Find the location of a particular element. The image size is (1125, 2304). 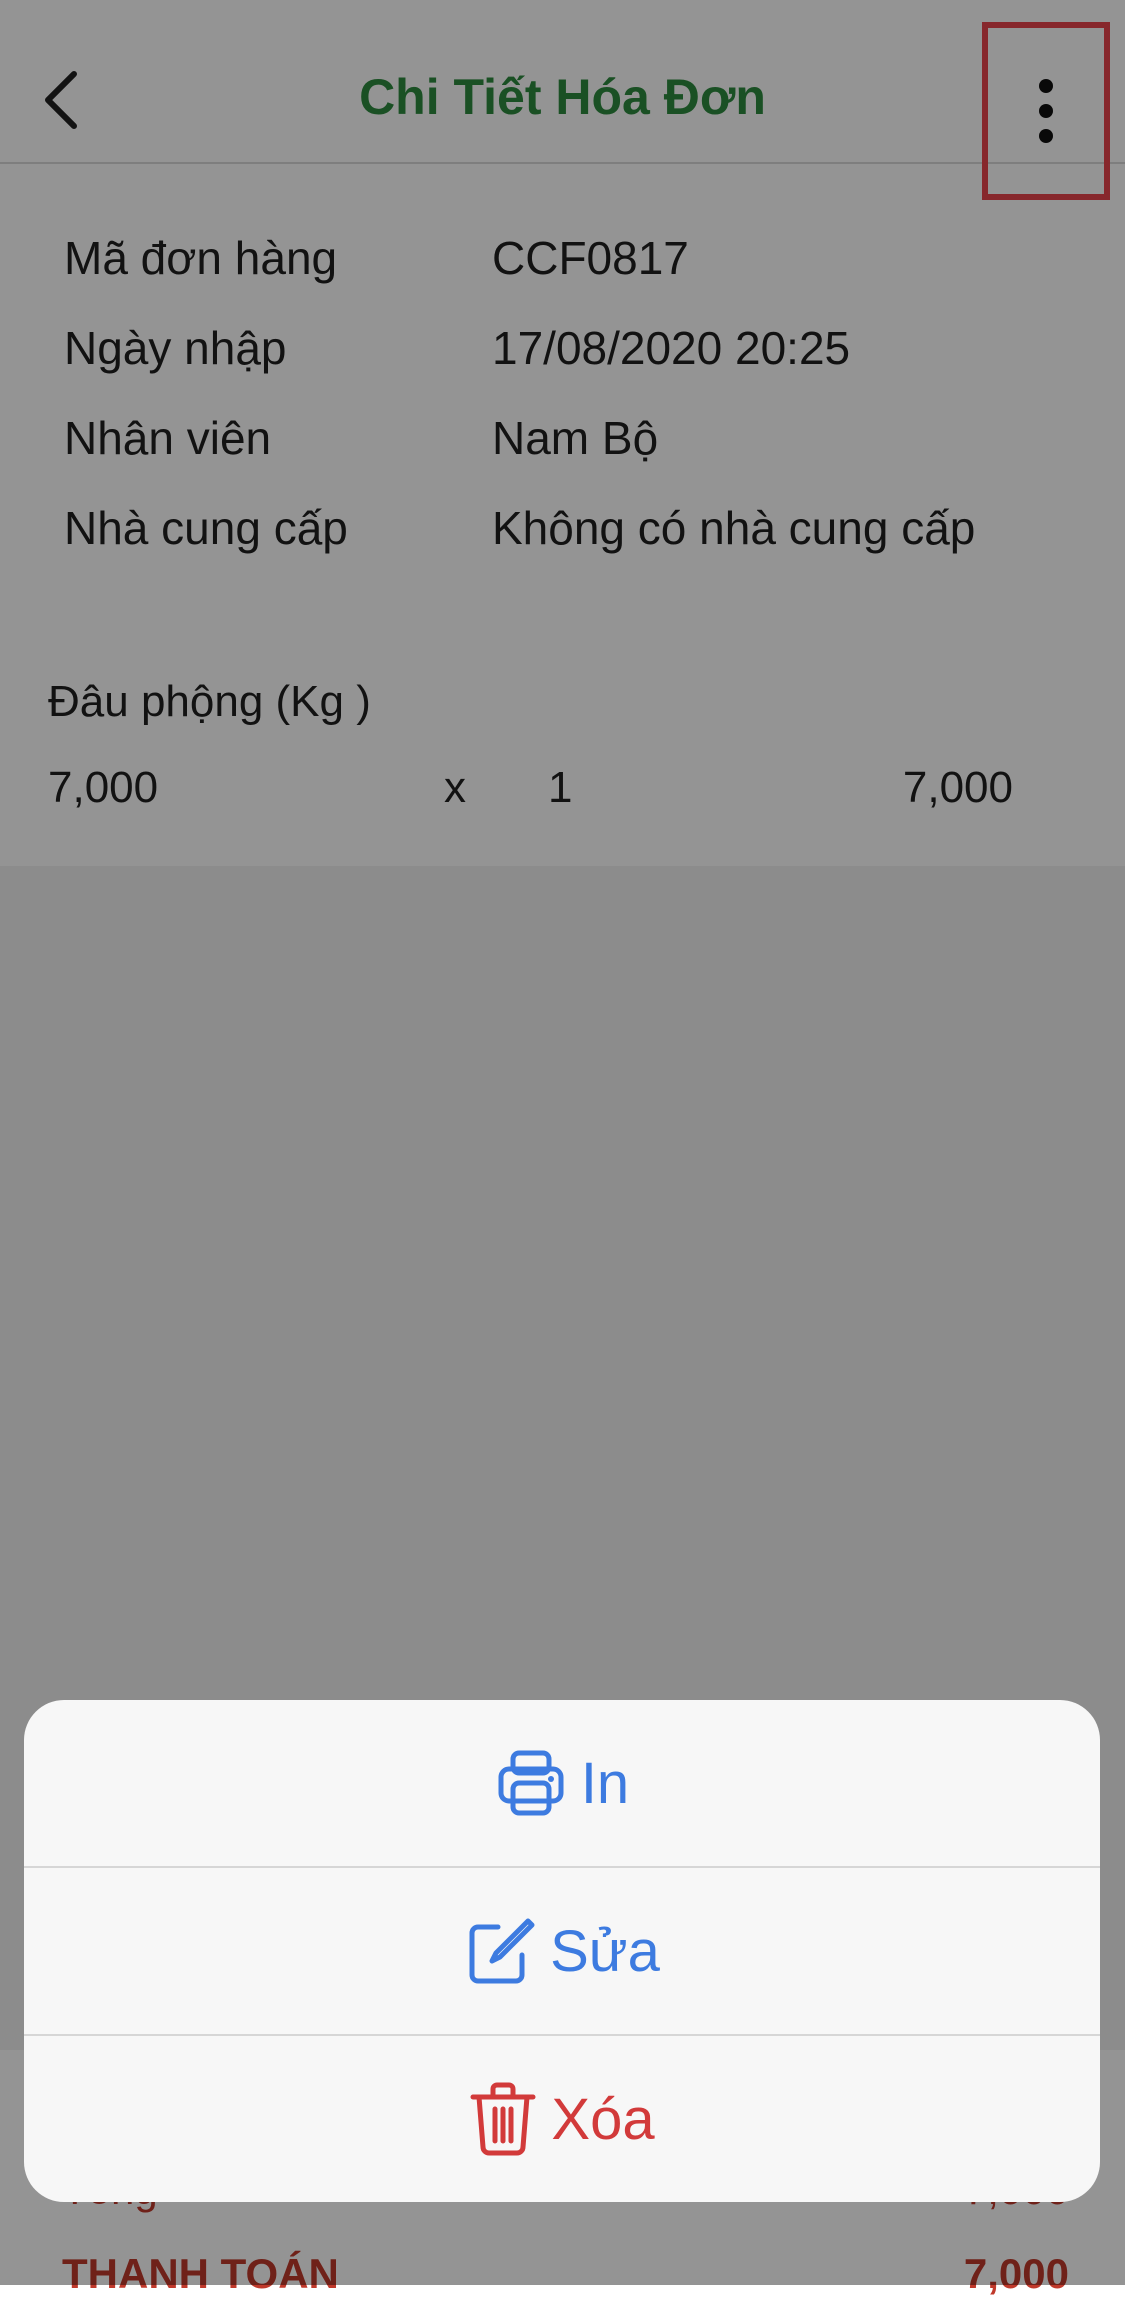

edit-label: Sửa is located at coordinates (605, 1951).